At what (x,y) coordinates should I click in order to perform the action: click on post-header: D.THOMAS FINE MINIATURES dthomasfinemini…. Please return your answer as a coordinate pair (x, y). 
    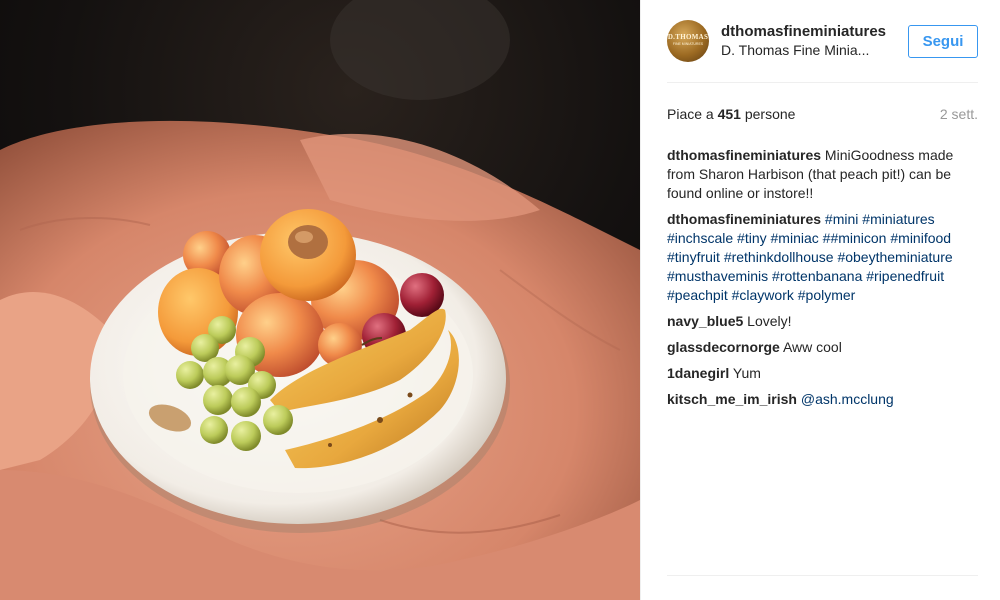
    Looking at the image, I should click on (822, 41).